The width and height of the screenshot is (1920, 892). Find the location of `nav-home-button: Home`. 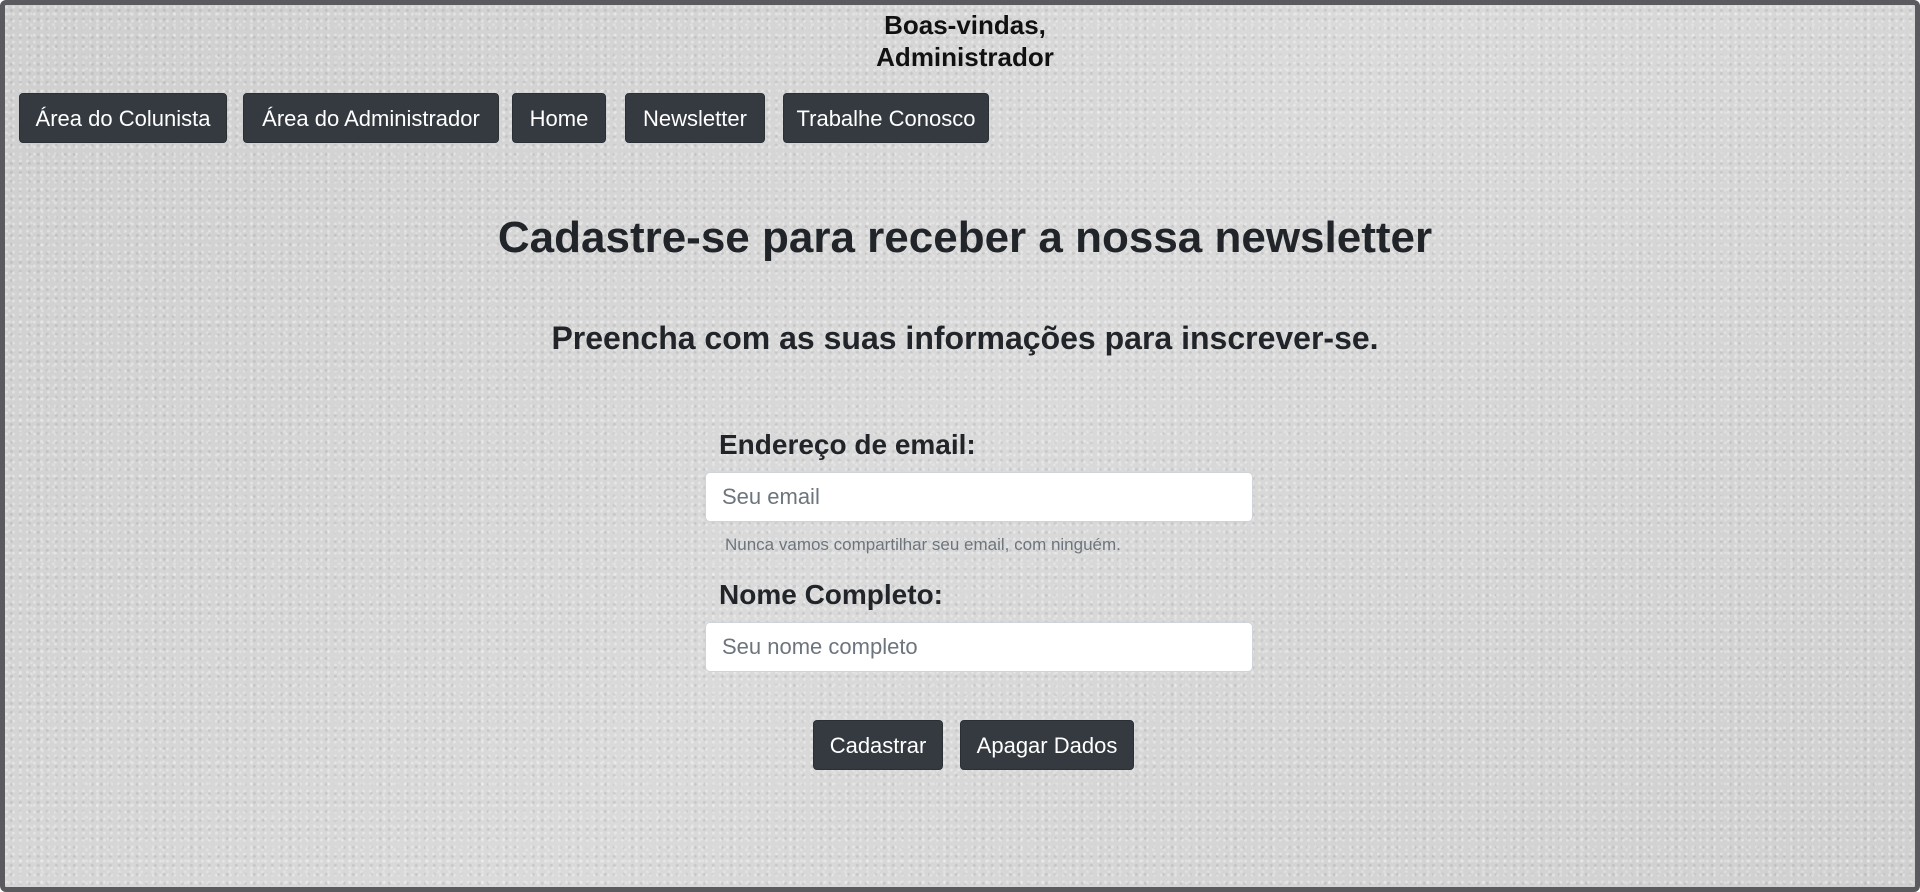

nav-home-button: Home is located at coordinates (559, 118).